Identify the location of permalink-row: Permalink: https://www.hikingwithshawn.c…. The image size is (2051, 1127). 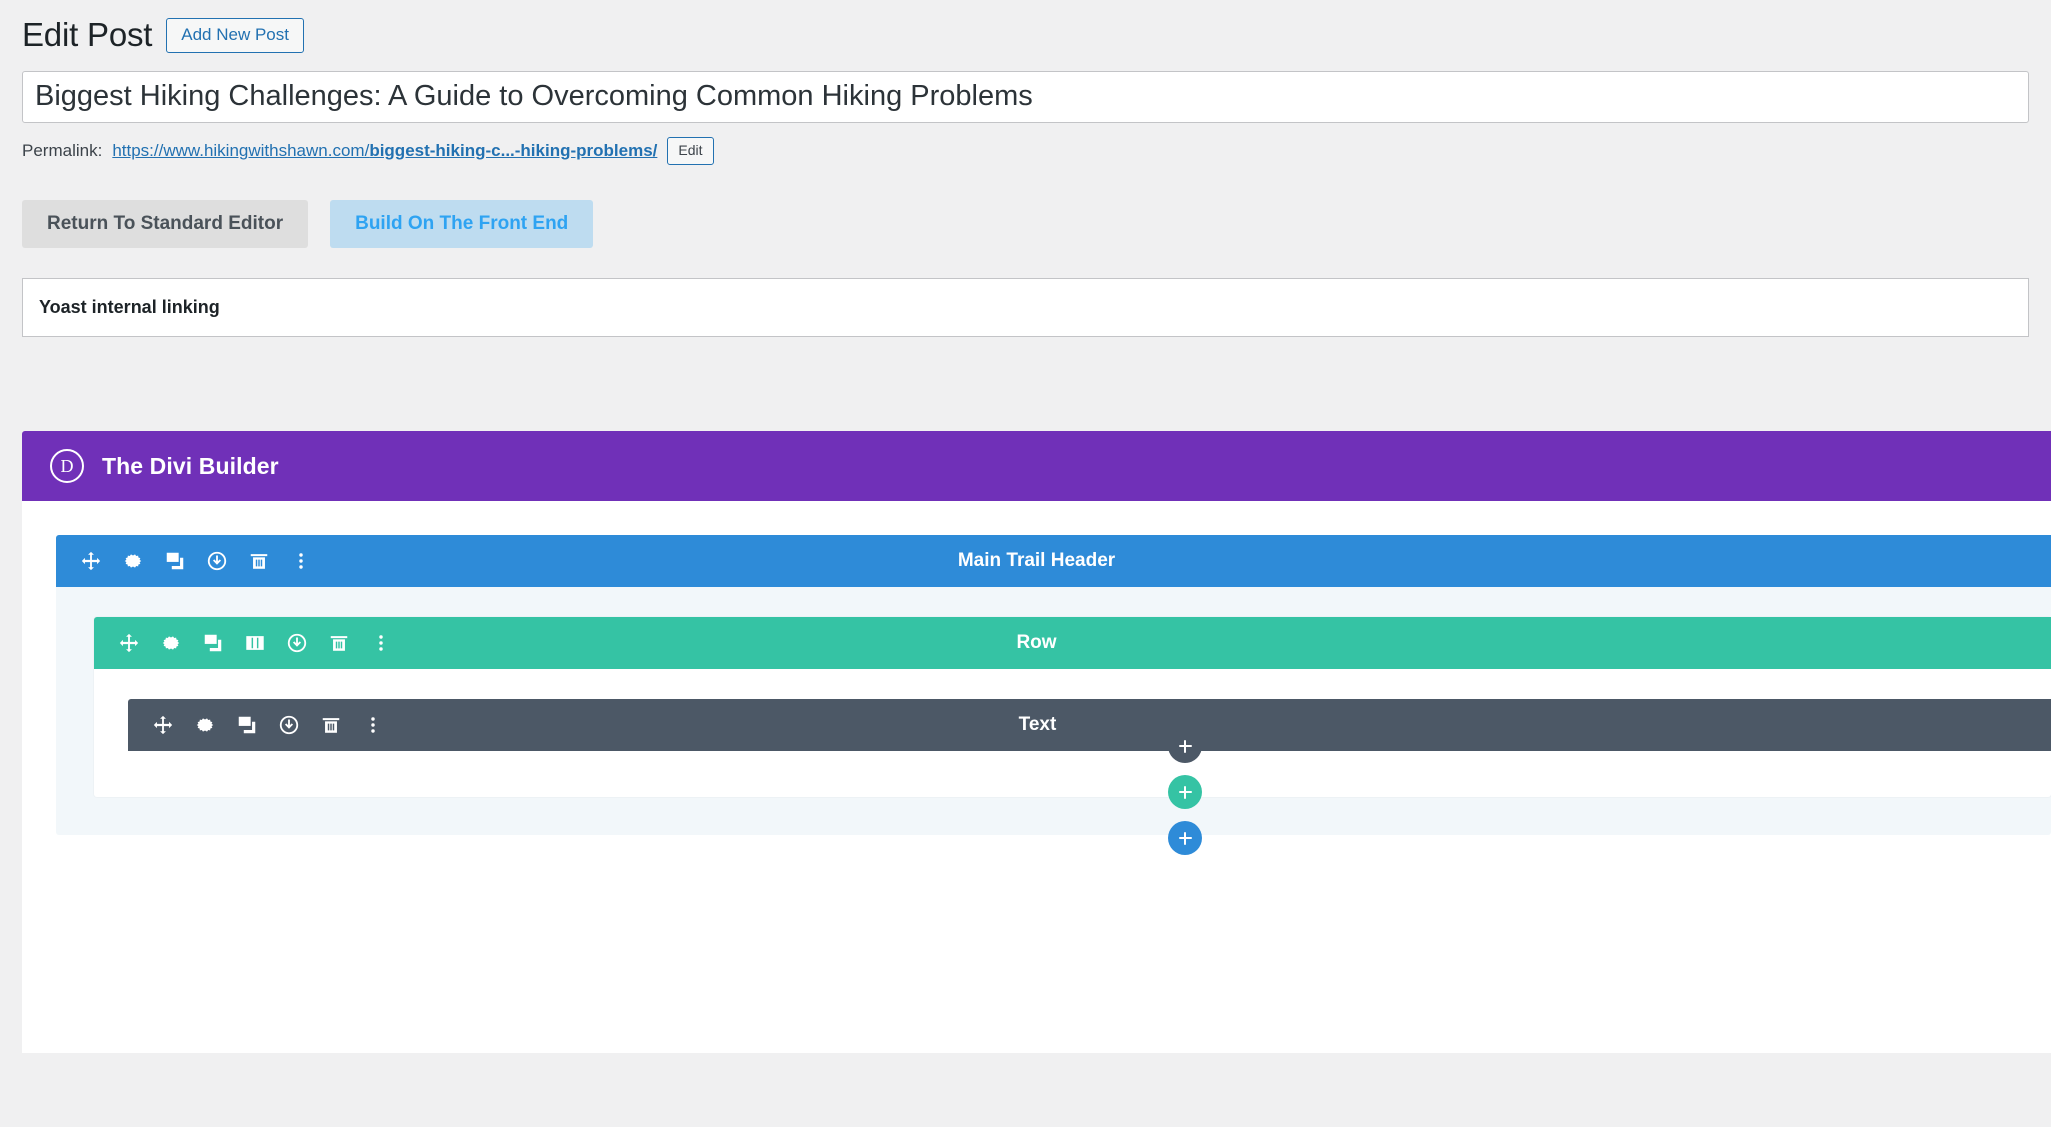
(1025, 144).